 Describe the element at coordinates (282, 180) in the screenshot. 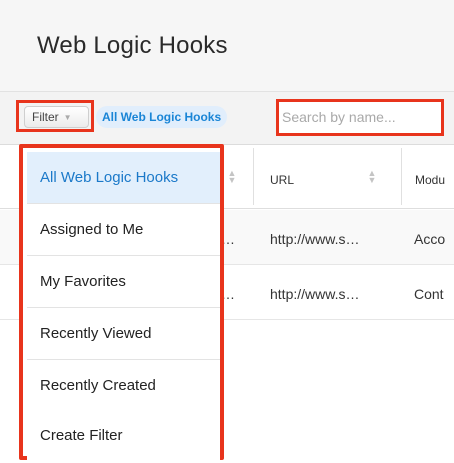

I see `column-header-url: URL` at that location.